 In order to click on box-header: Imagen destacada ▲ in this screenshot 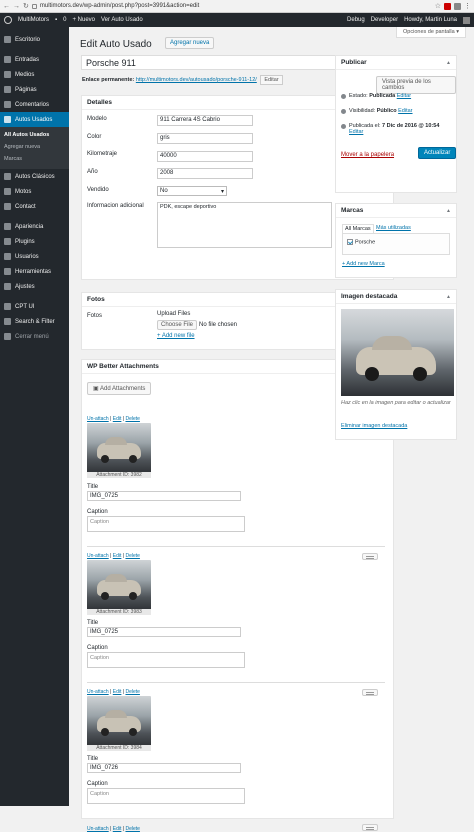, I will do `click(396, 297)`.